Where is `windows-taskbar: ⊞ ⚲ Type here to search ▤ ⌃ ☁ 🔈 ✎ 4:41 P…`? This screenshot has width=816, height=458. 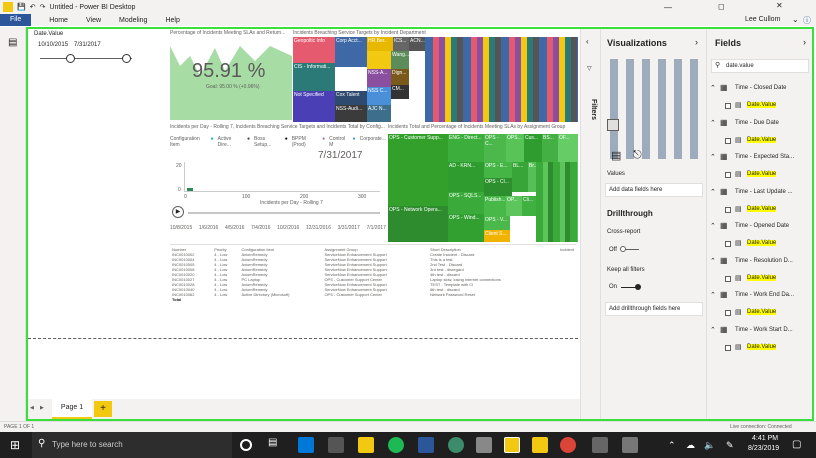 windows-taskbar: ⊞ ⚲ Type here to search ▤ ⌃ ☁ 🔈 ✎ 4:41 P… is located at coordinates (408, 445).